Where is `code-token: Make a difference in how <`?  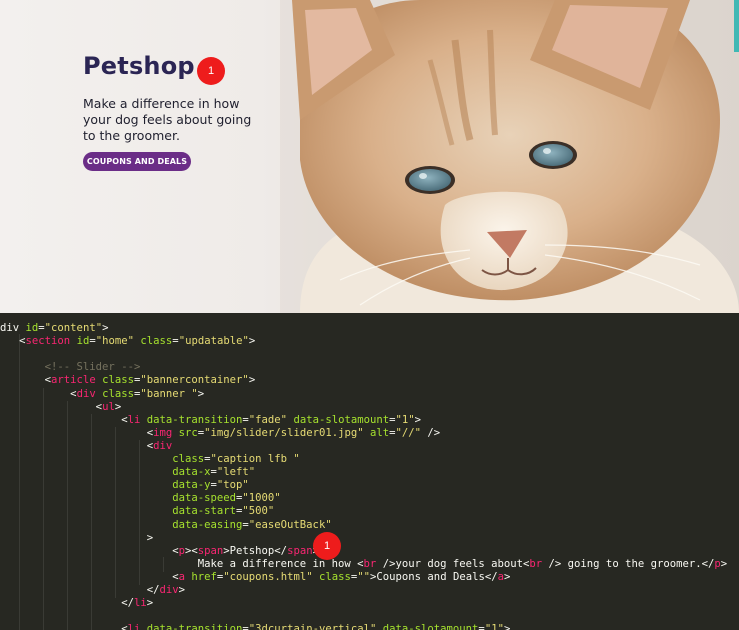
code-token: Make a difference in how < is located at coordinates (280, 563).